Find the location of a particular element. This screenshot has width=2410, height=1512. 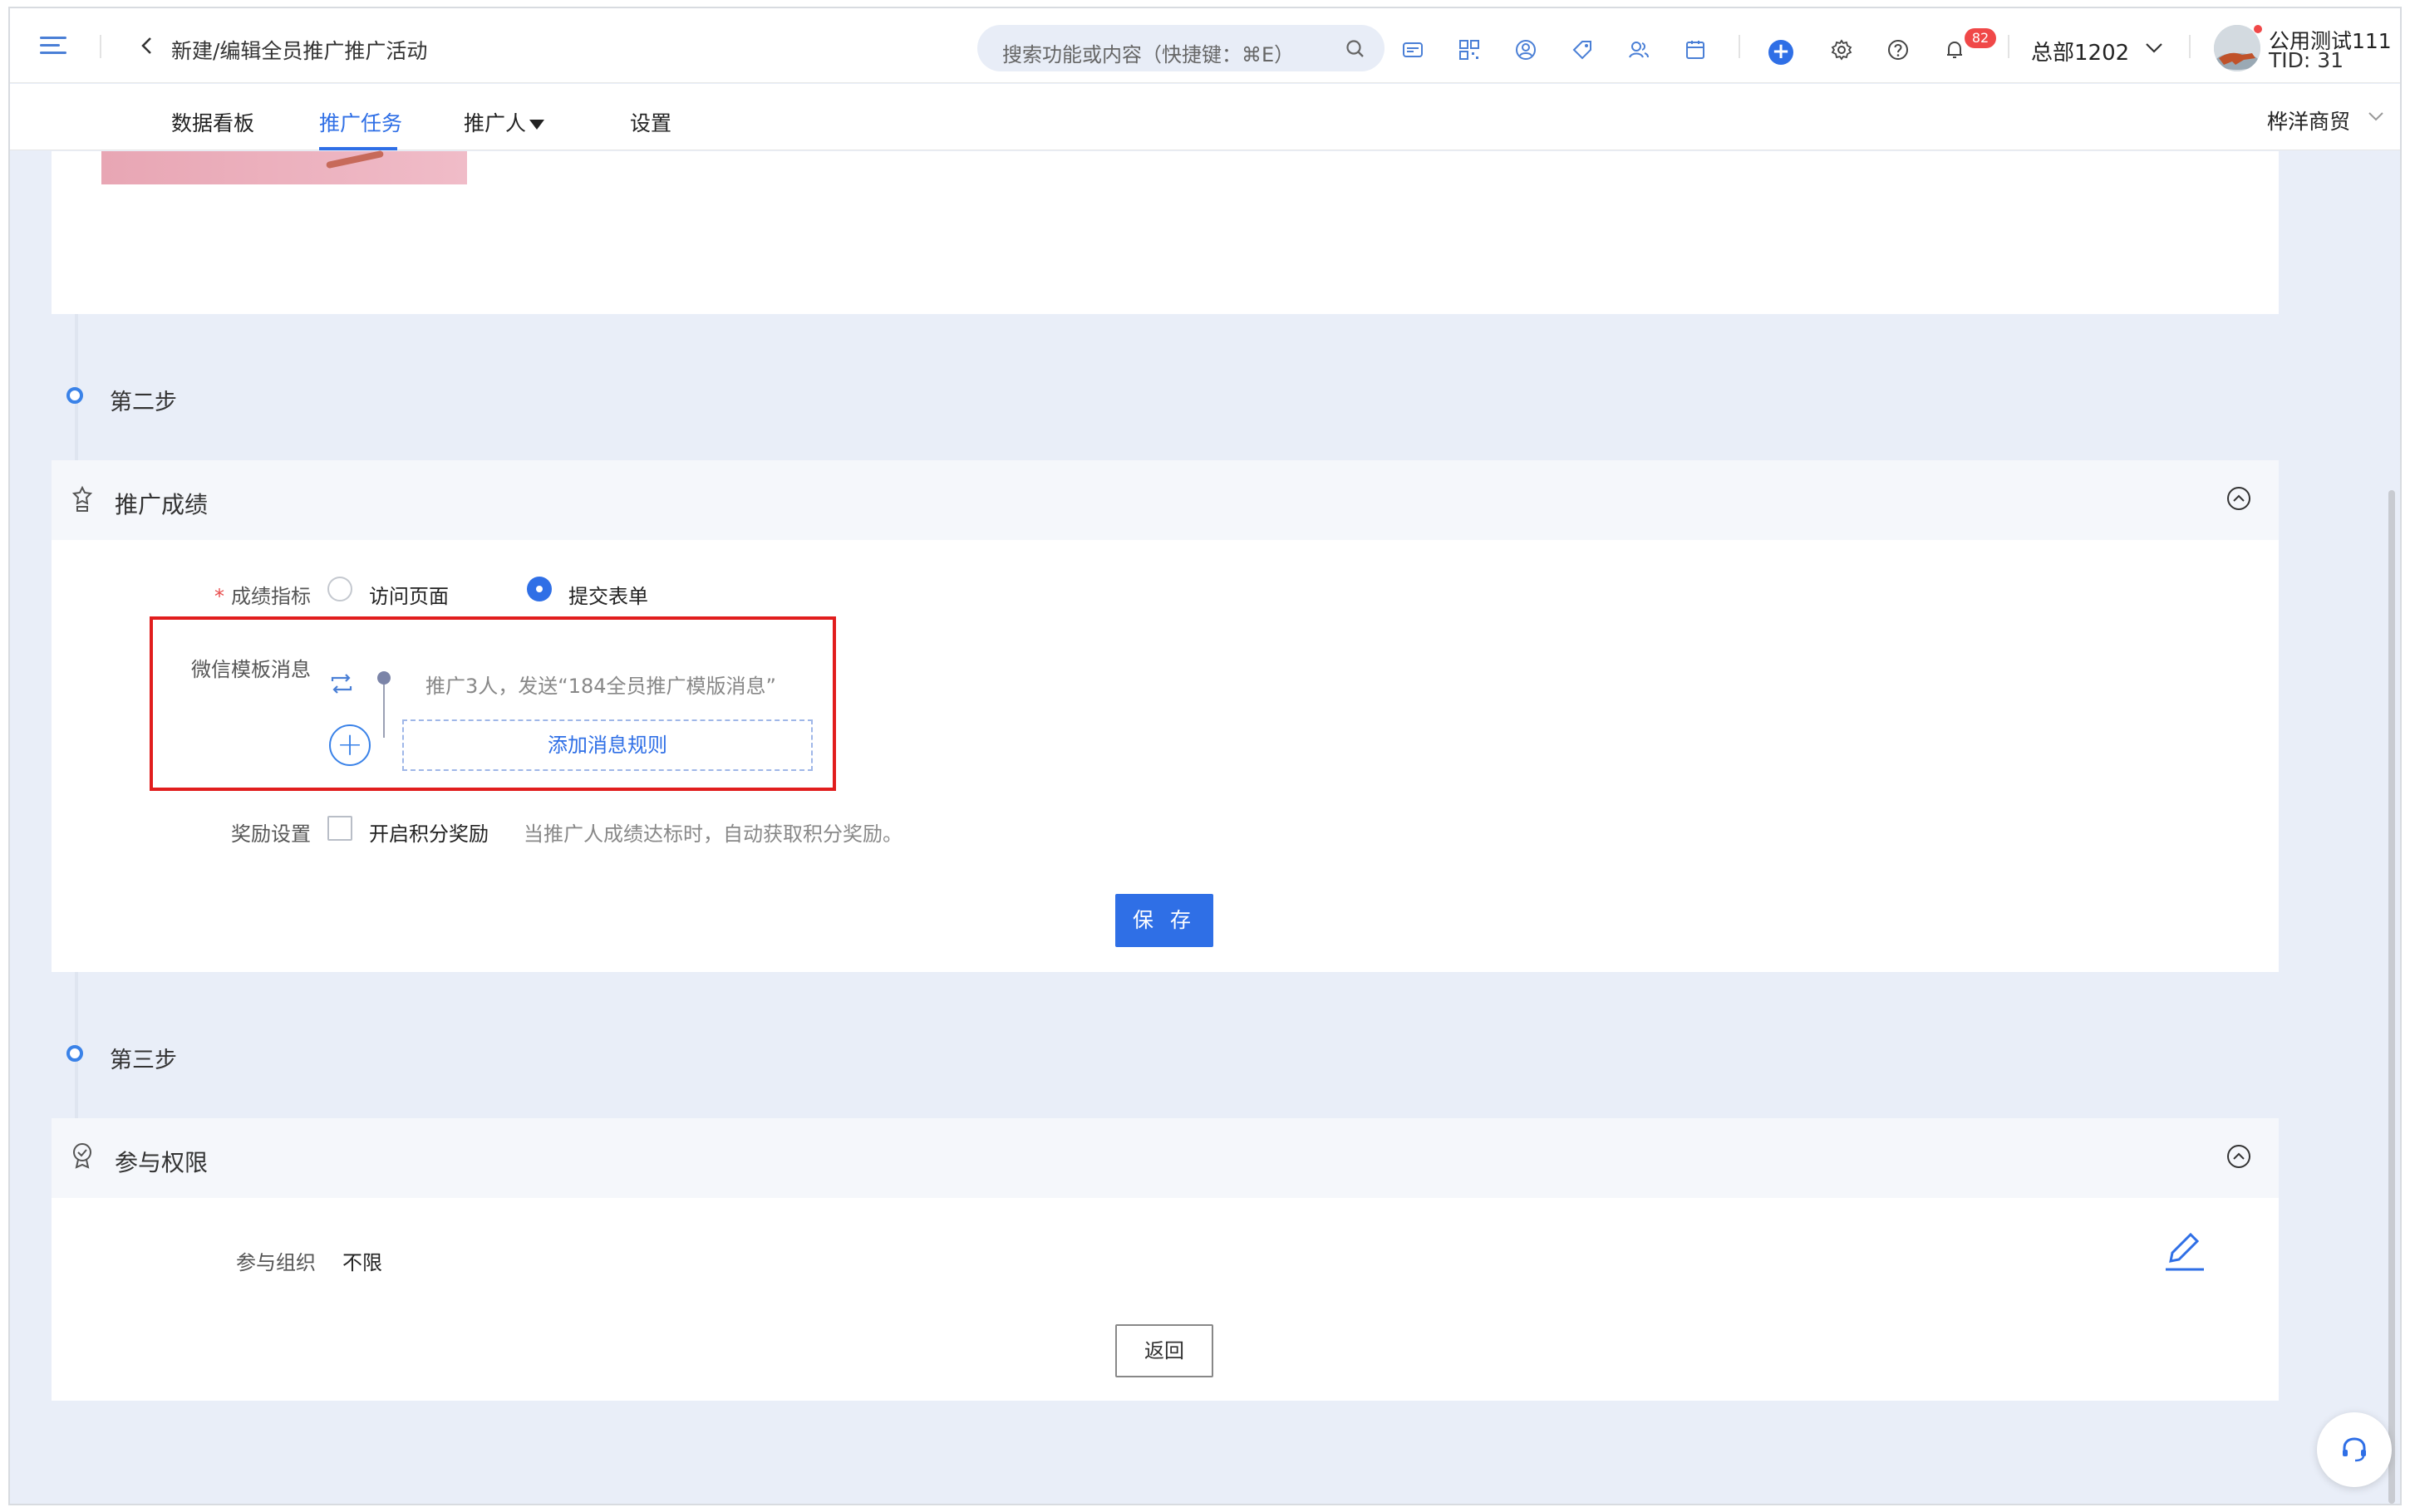

card-title: 参与权限 is located at coordinates (162, 1163).